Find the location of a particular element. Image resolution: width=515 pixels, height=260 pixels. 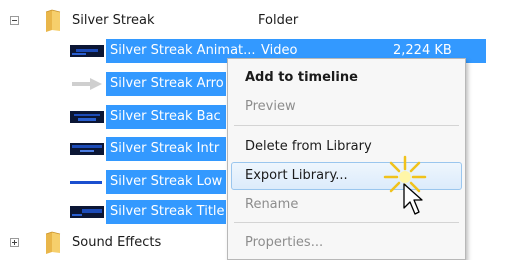

folder-type: Folder is located at coordinates (278, 20).